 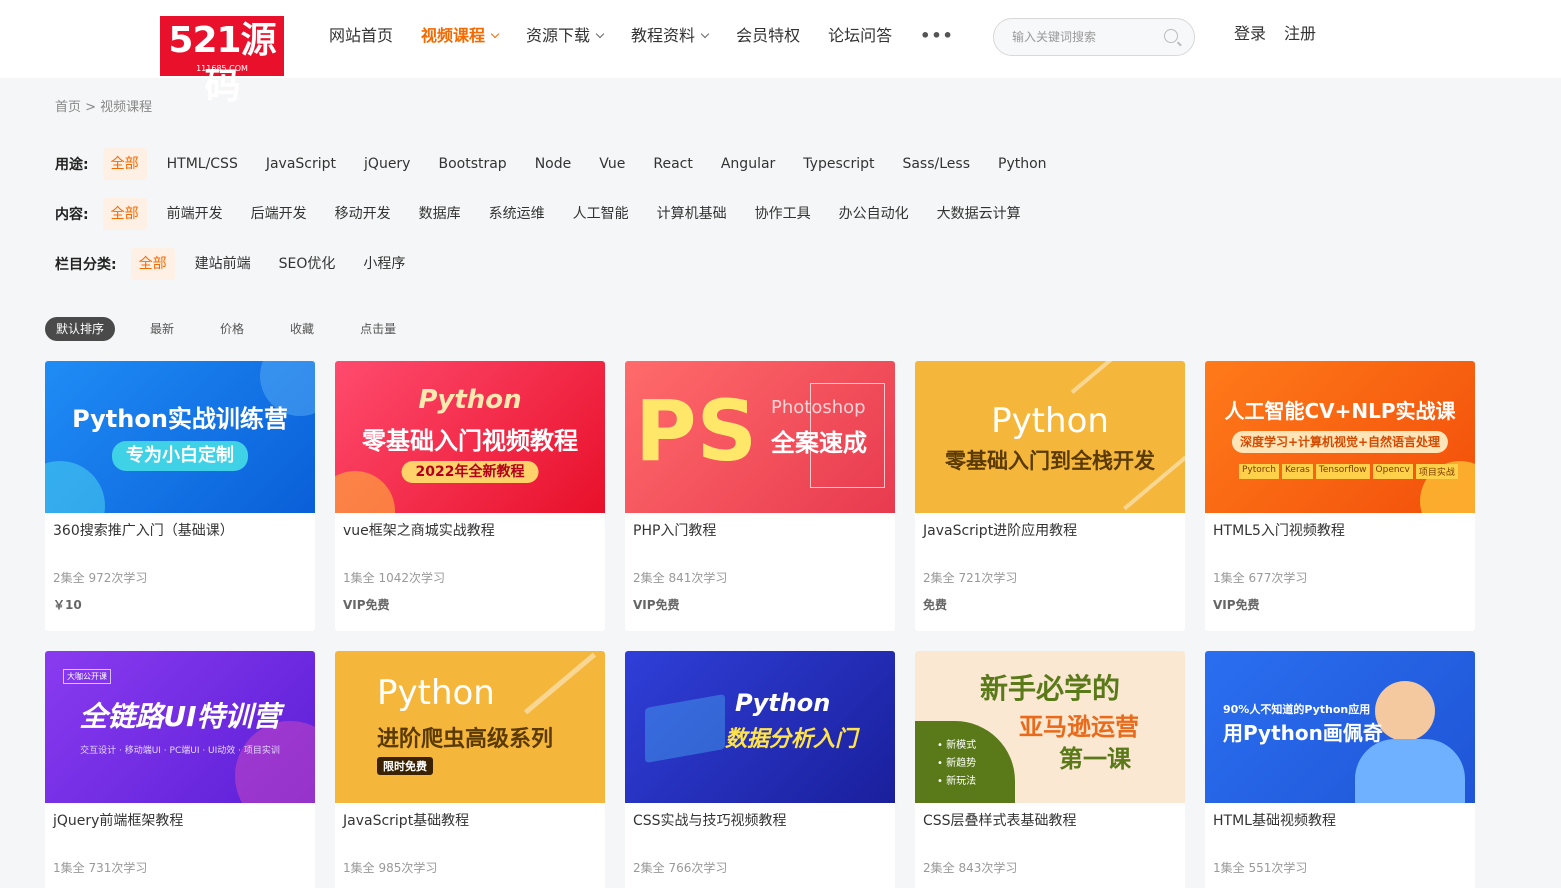 I want to click on filter-option: 协作工具, so click(x=783, y=214).